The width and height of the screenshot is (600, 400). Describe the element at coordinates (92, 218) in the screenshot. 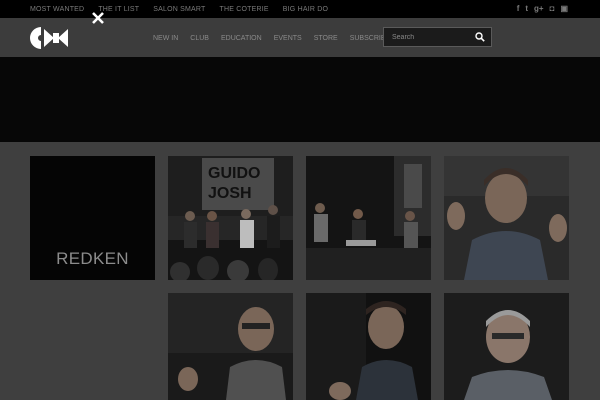

I see `brand-tile-redken: REDKEN` at that location.